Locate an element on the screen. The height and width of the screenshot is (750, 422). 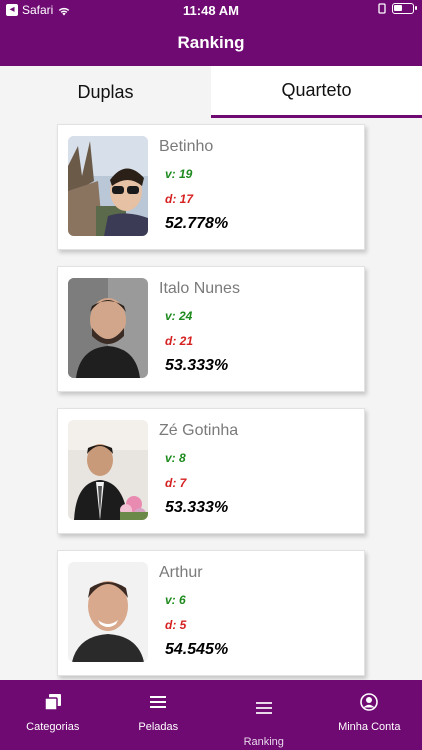
player-card: Arthur v: 6 d: 5 54.545% is located at coordinates (211, 613).